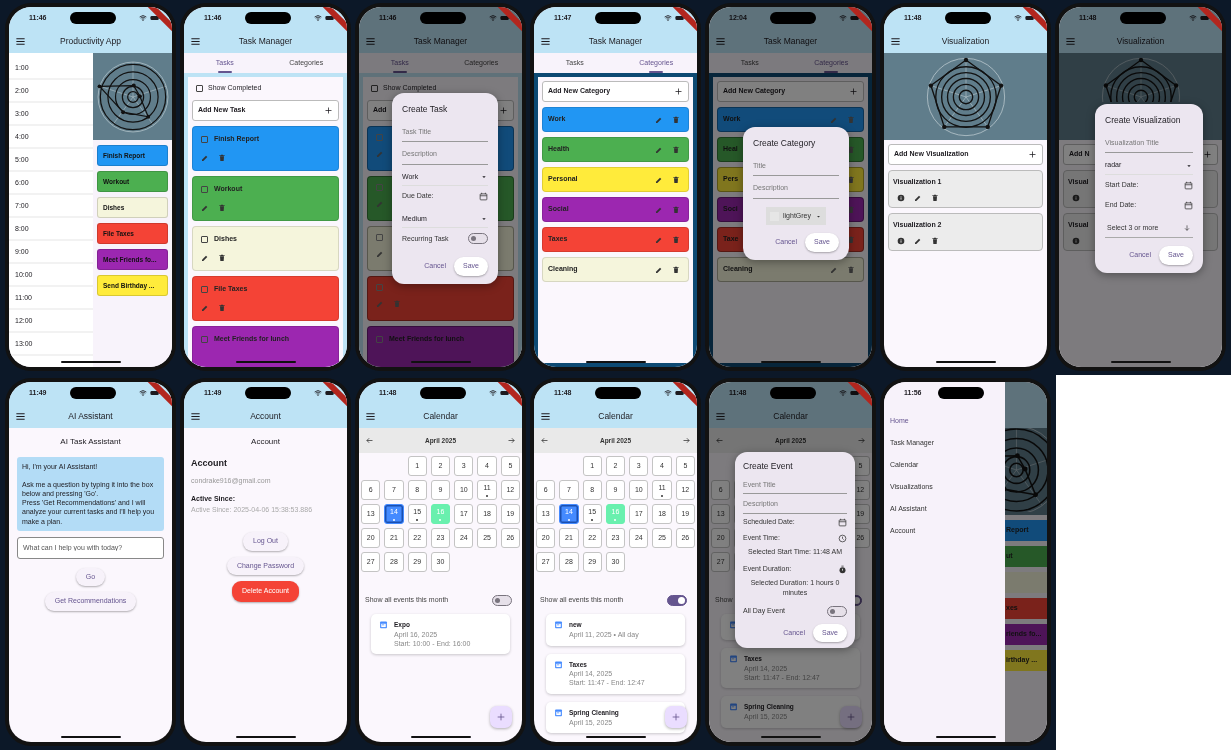 This screenshot has width=1232, height=752. I want to click on clock-icon, so click(842, 538).